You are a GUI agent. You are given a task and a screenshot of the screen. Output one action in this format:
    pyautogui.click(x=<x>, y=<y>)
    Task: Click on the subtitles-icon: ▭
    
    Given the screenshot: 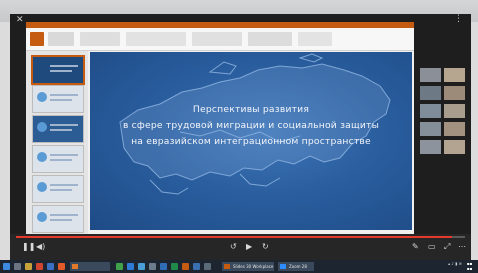 What is the action you would take?
    pyautogui.click(x=432, y=247)
    